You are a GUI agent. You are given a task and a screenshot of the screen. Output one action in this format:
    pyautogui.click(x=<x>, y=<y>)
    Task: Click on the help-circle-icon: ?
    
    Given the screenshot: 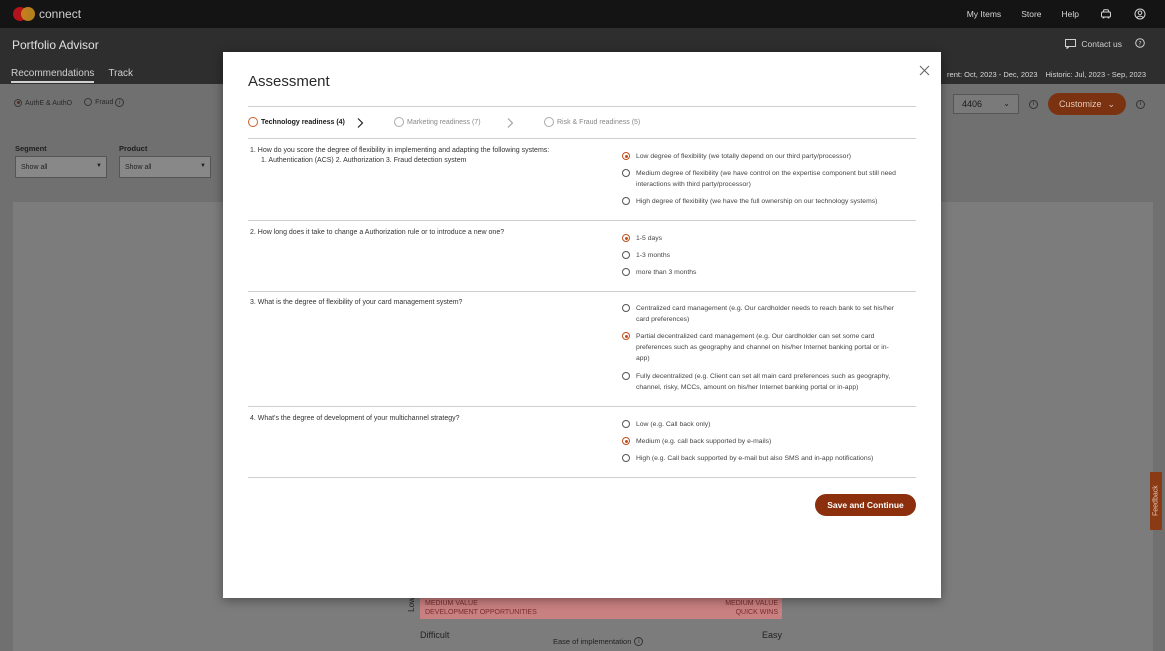 What is the action you would take?
    pyautogui.click(x=1140, y=44)
    